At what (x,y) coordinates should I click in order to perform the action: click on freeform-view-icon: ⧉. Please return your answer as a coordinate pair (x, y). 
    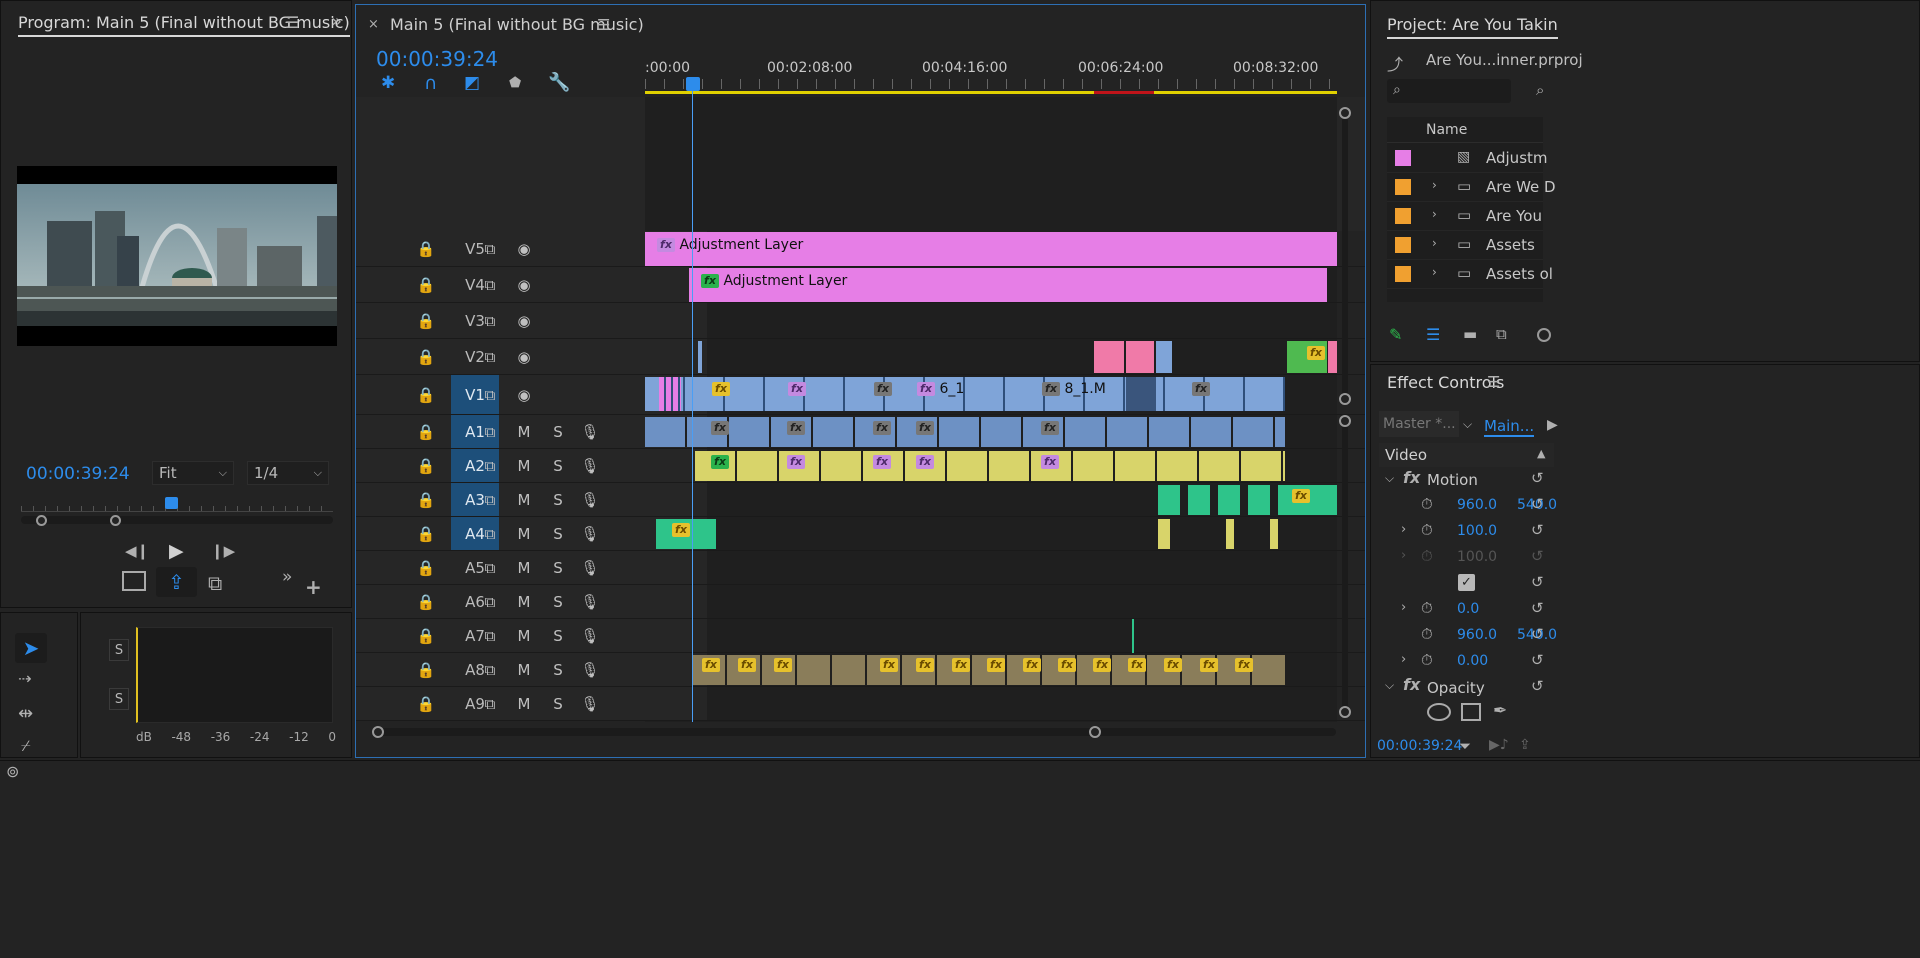
    Looking at the image, I should click on (1501, 334).